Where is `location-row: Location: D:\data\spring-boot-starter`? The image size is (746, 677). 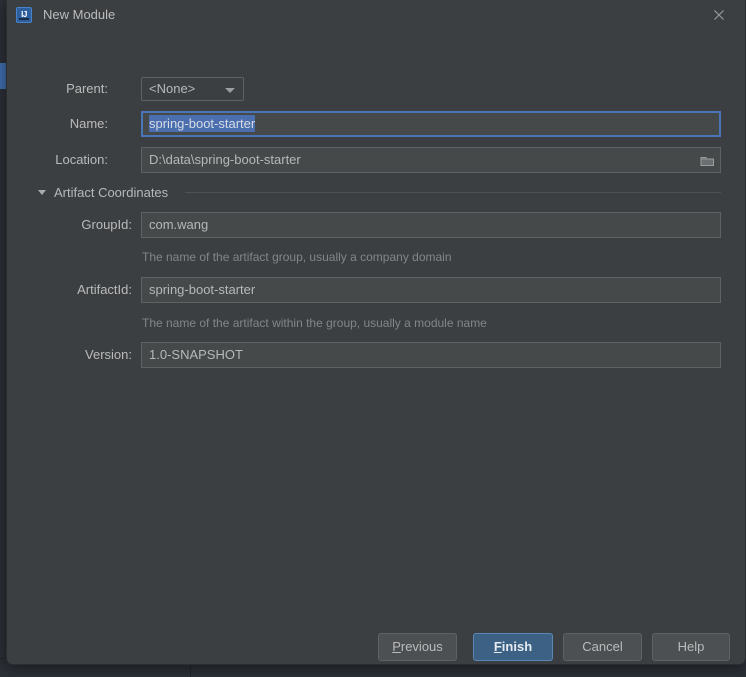 location-row: Location: D:\data\spring-boot-starter is located at coordinates (376, 160).